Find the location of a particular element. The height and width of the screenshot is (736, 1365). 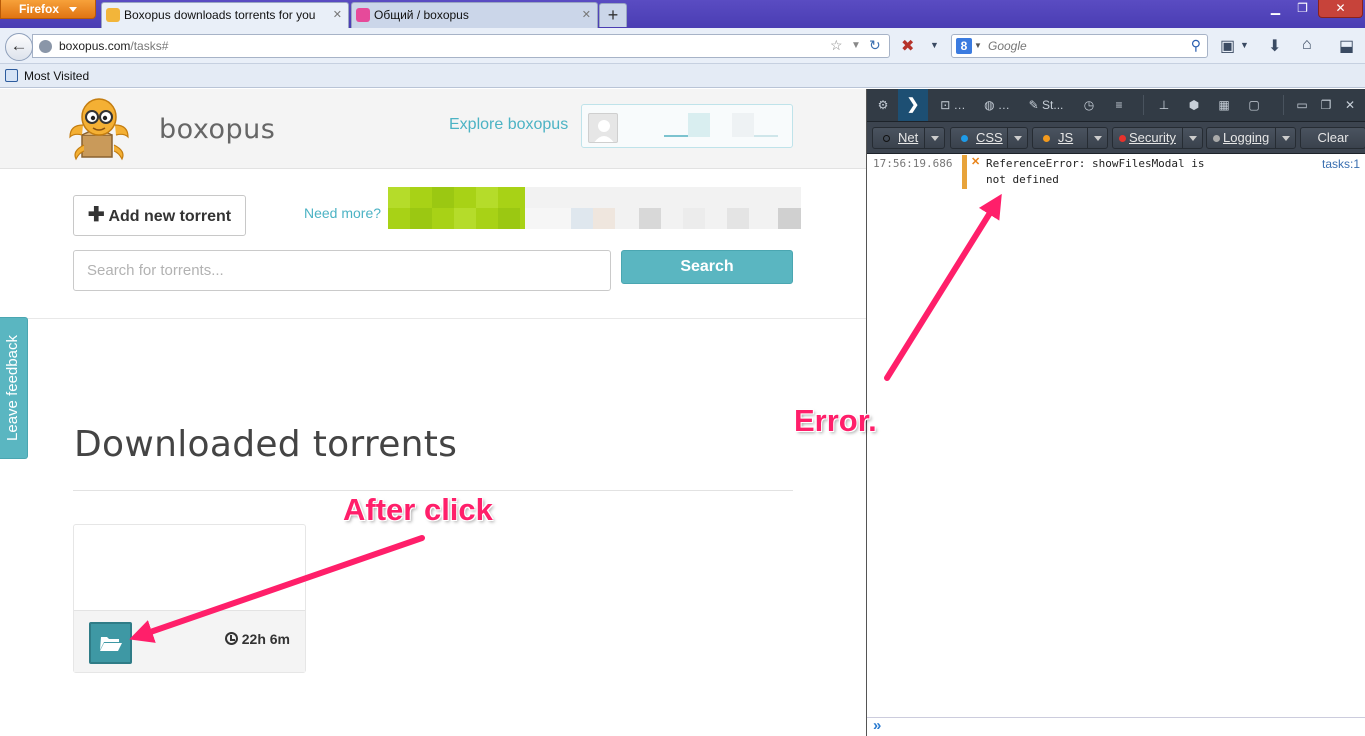

save-icon: ⬓ is located at coordinates (1346, 46).